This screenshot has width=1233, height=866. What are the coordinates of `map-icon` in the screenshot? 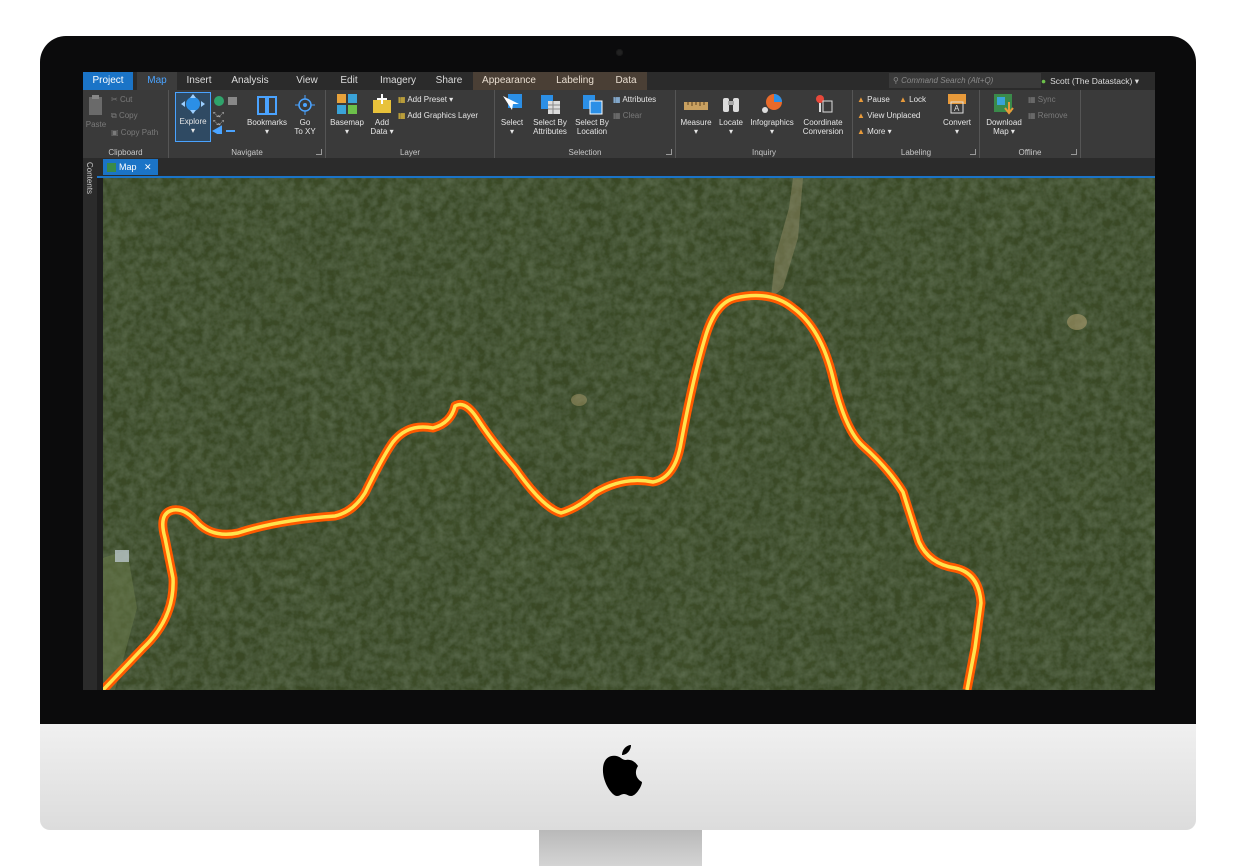 It's located at (111, 168).